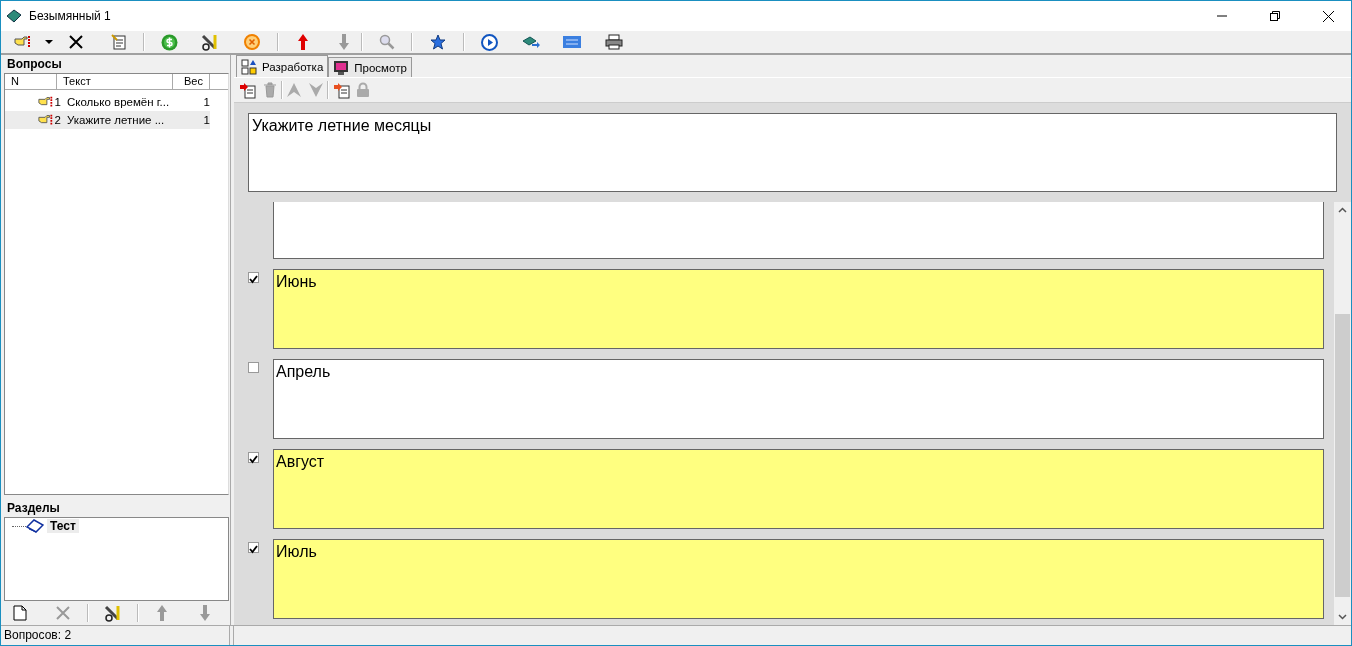 The width and height of the screenshot is (1352, 646). Describe the element at coordinates (34, 64) in the screenshot. I see `panel-title: Вопросы` at that location.